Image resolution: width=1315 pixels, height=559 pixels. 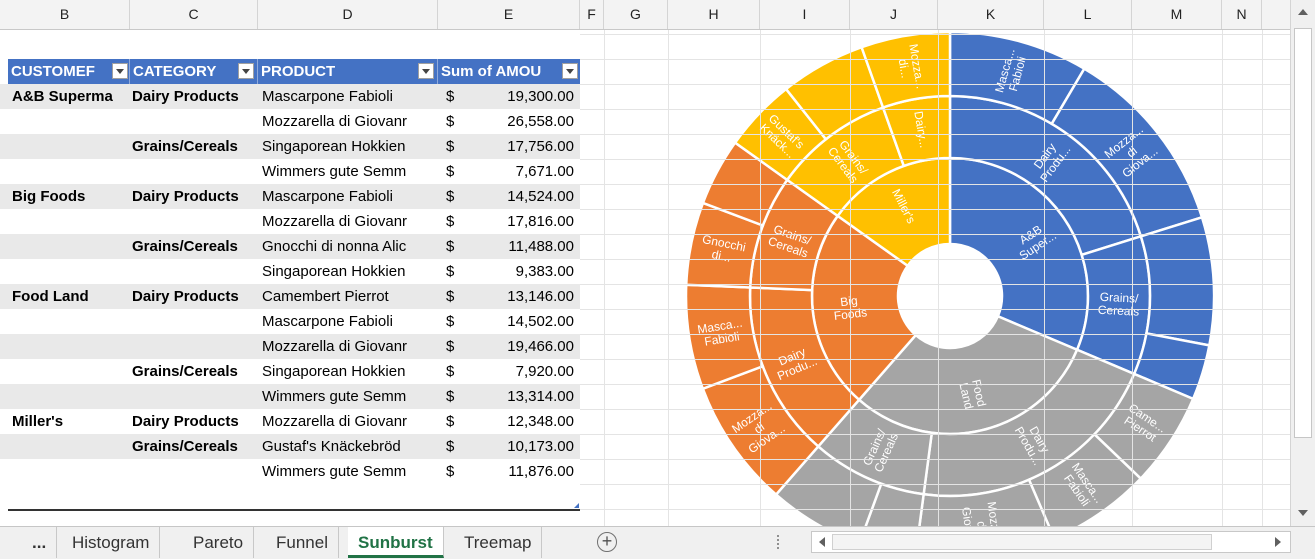 I want to click on plus-circle-icon: +, so click(x=607, y=542).